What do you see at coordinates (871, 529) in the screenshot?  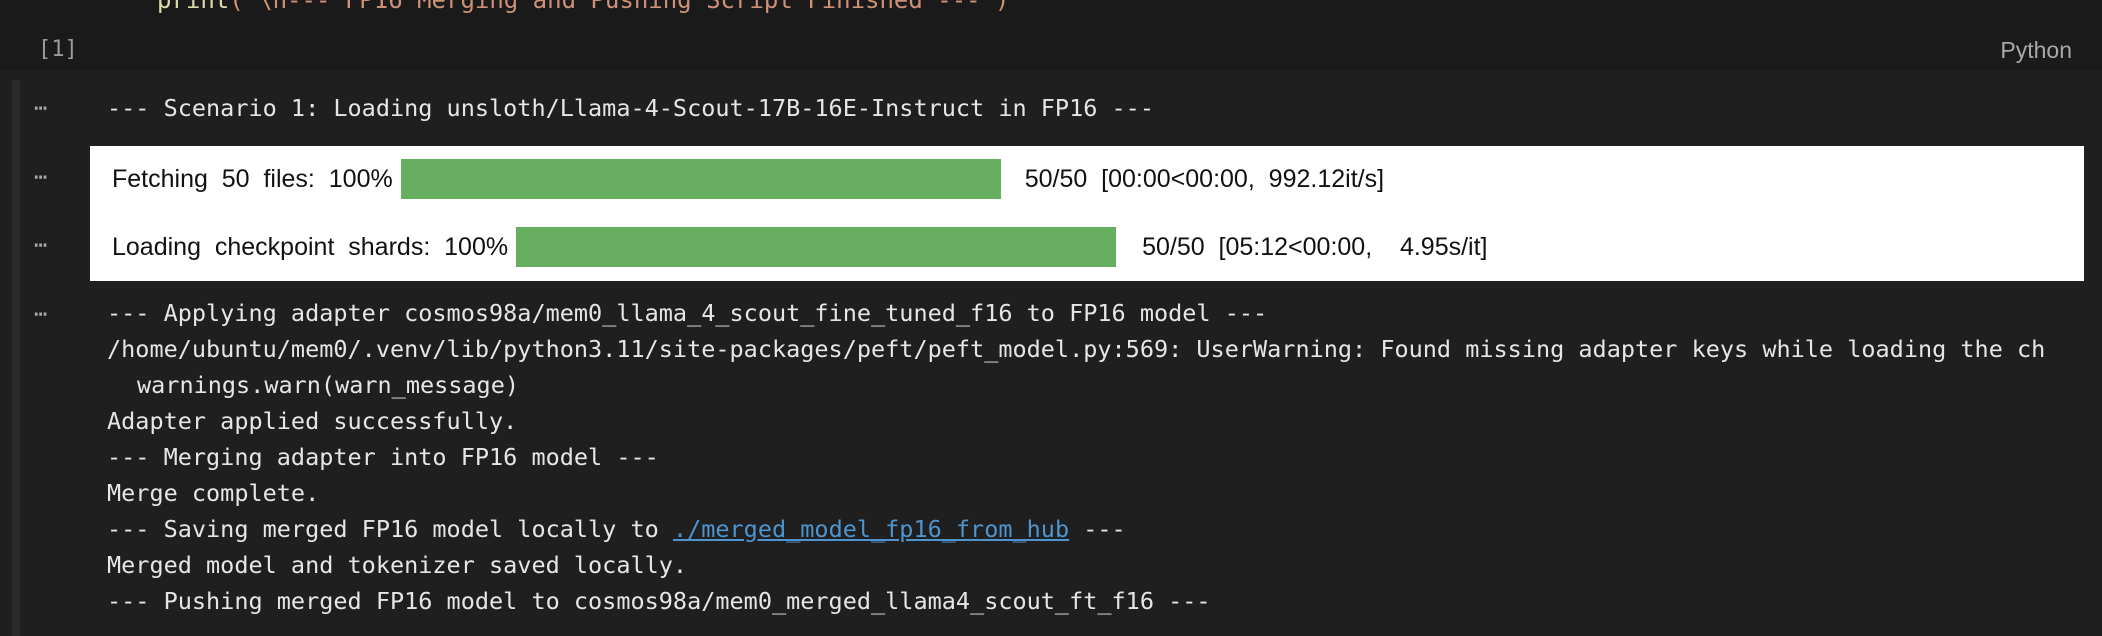 I see `local-path-link: ./merged_model_fp16_from_hub` at bounding box center [871, 529].